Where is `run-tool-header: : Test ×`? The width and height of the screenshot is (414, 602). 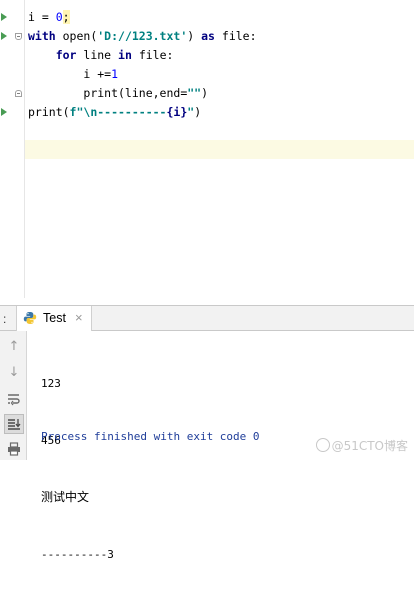
run-tool-header: : Test × is located at coordinates (207, 318).